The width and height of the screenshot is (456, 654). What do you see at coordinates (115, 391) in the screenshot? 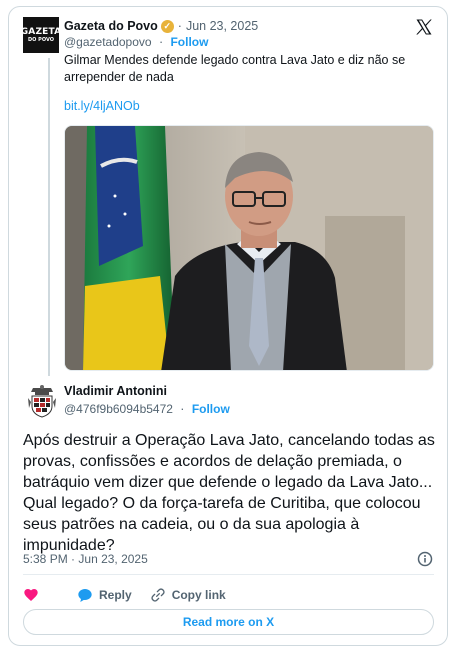
I see `author-name: Vladimir Antonini` at bounding box center [115, 391].